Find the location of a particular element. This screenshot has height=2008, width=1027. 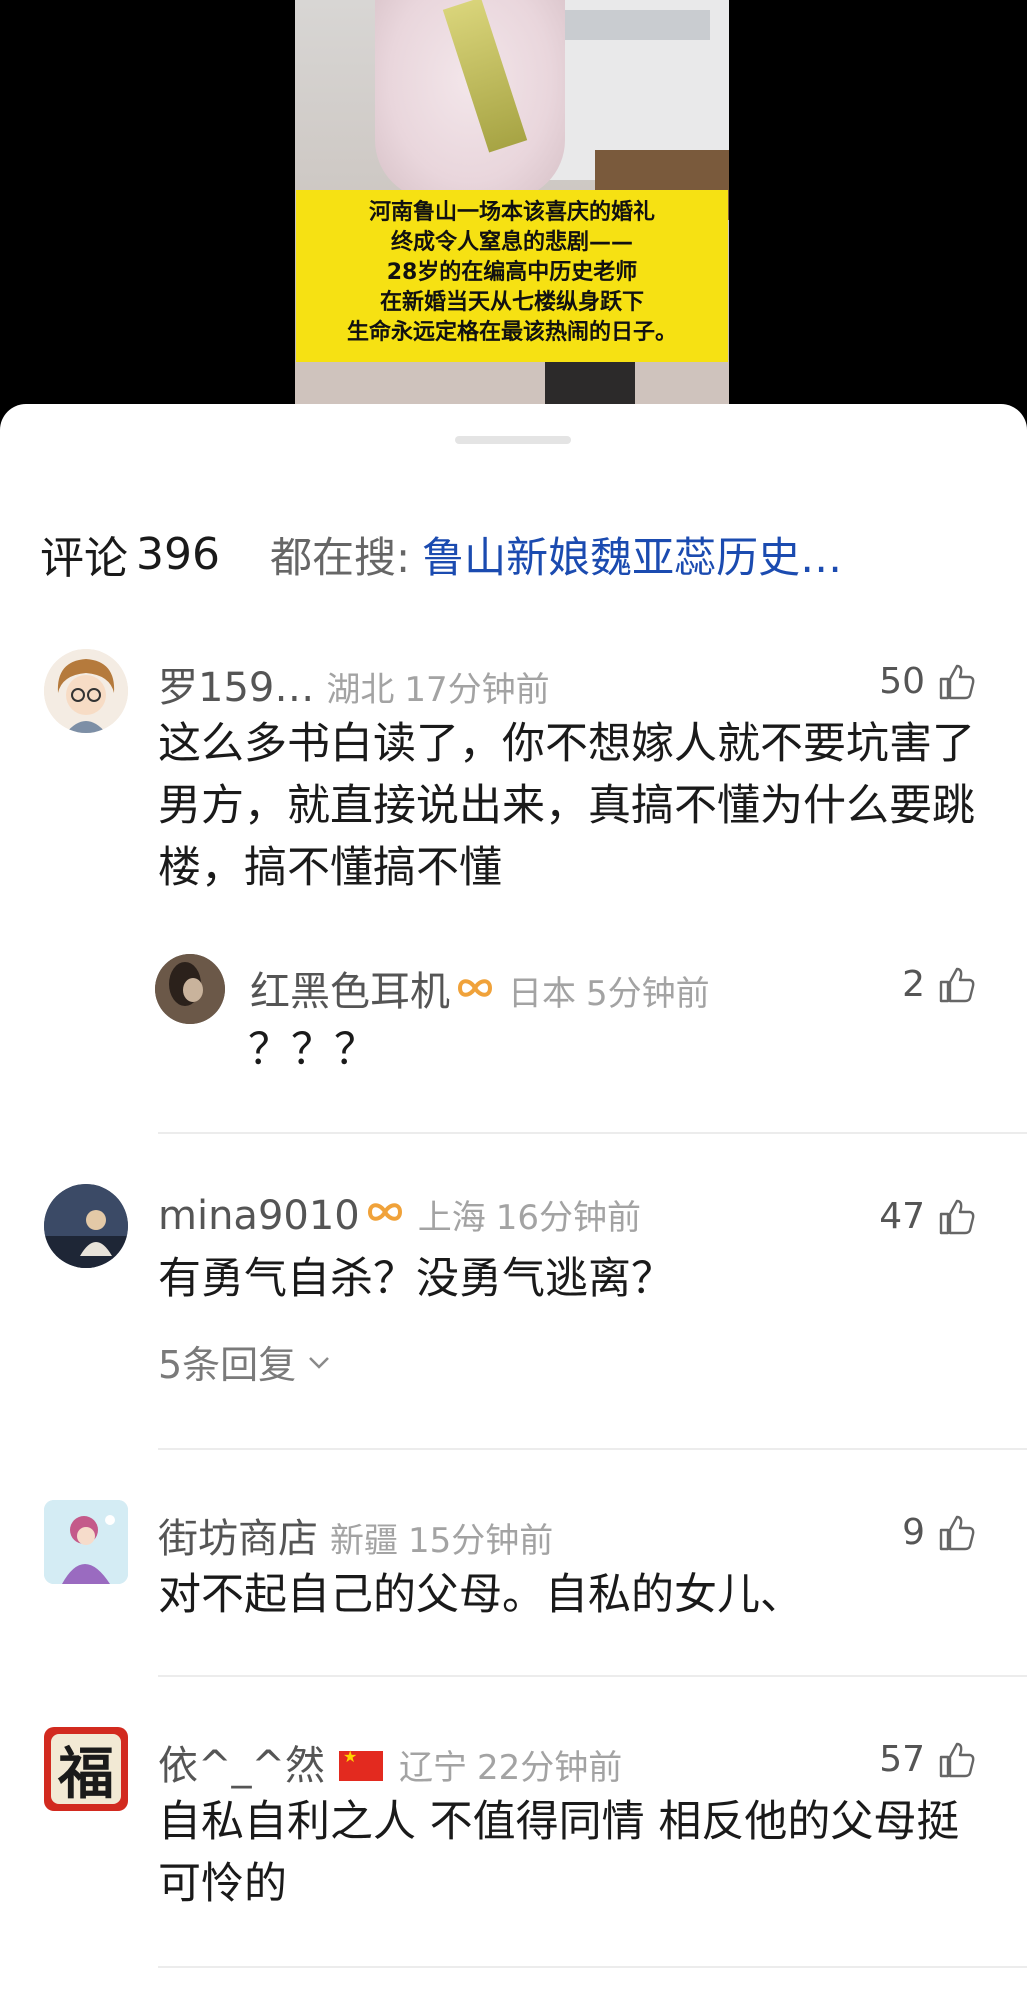

like-button: 47 is located at coordinates (928, 1216).